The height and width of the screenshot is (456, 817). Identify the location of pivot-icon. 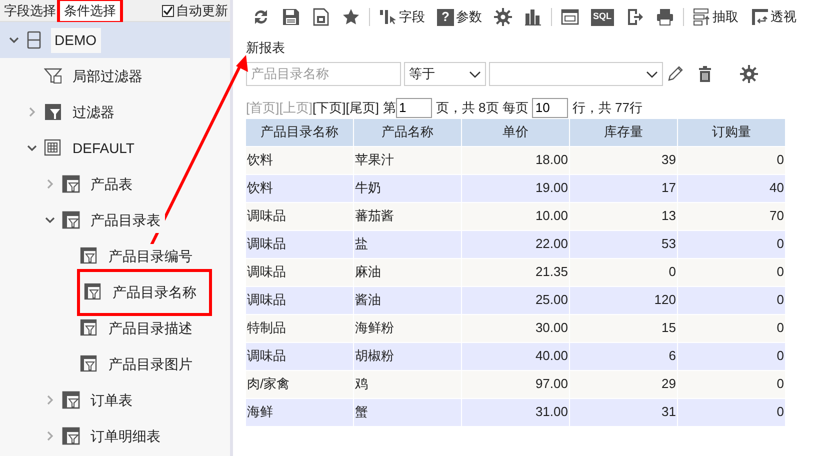
(759, 17).